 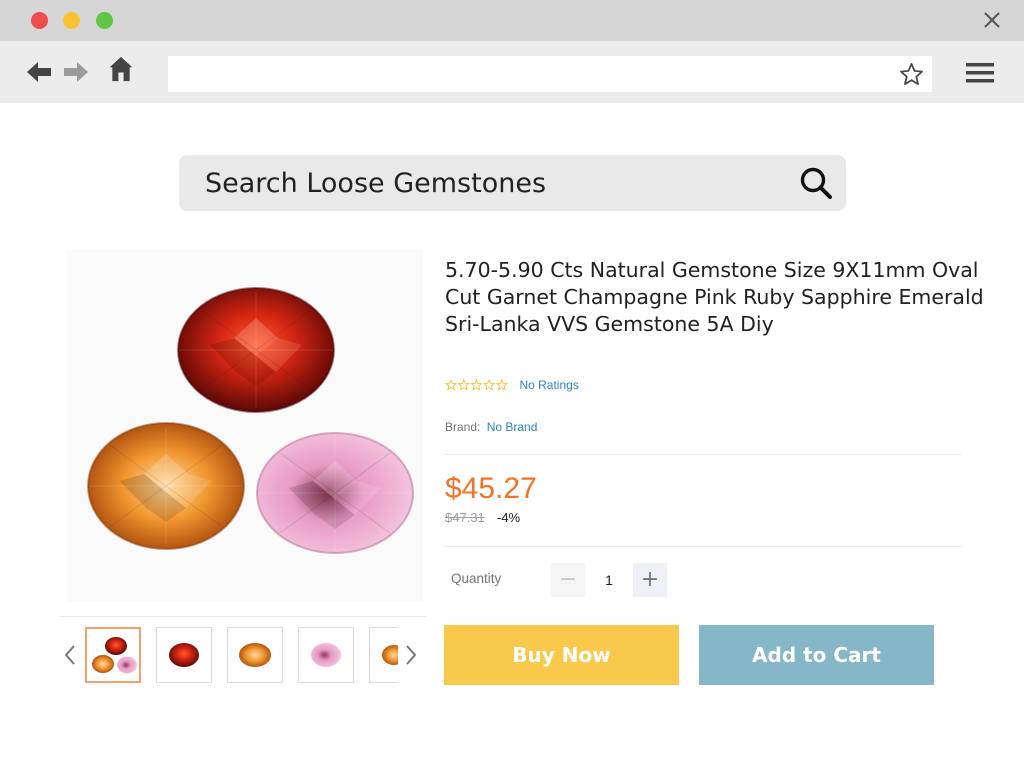 I want to click on window-titlebar, so click(x=512, y=20).